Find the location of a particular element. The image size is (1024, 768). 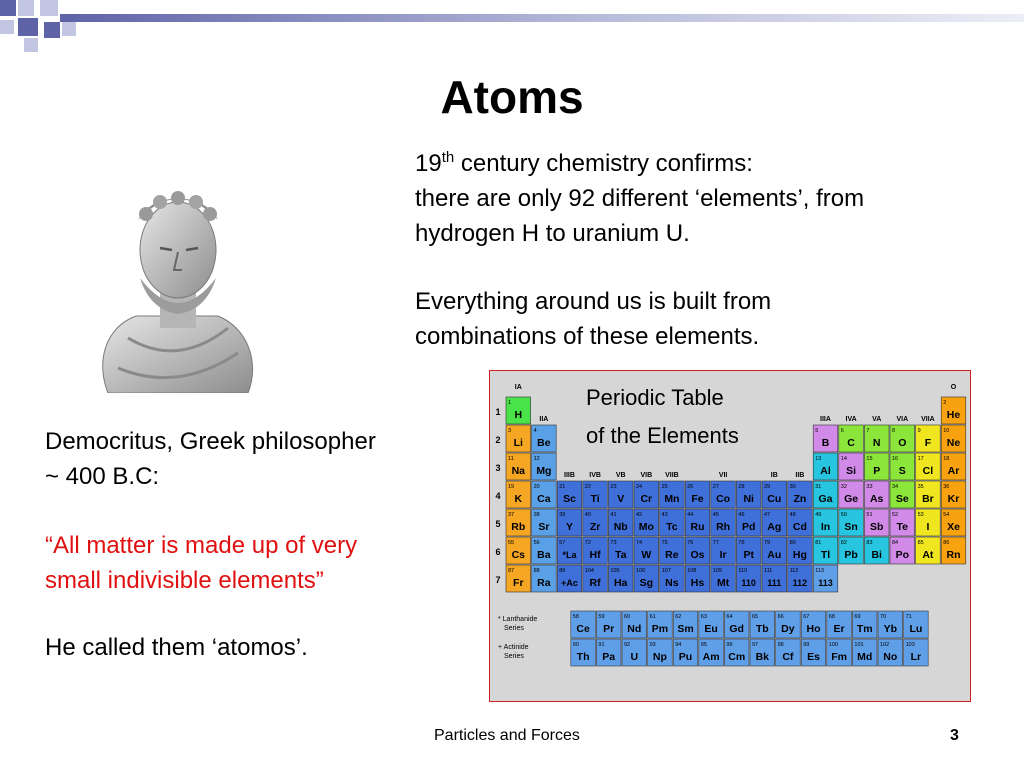

element-47-symbol: Ag is located at coordinates (774, 527).